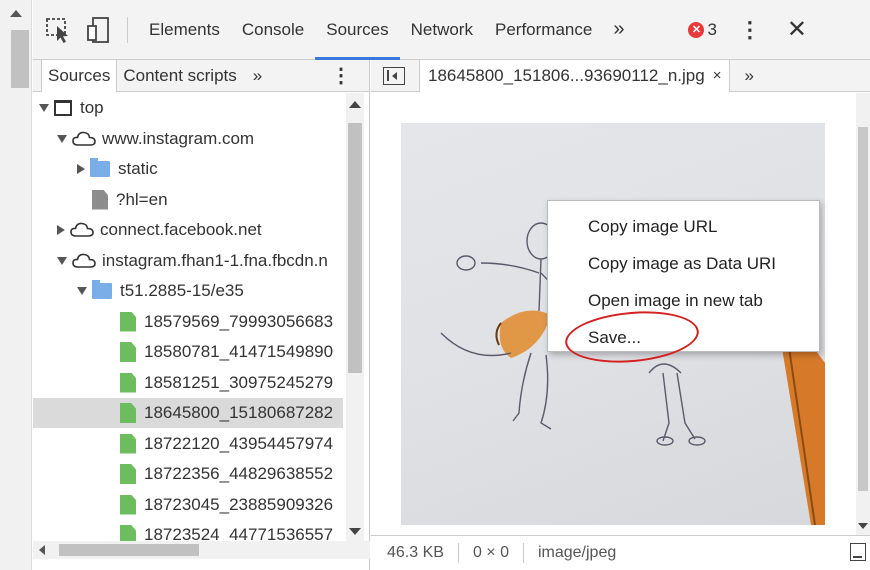 This screenshot has height=570, width=870. I want to click on editor-tabs: 18645800_151806...93690112_n.jpg × », so click(620, 75).